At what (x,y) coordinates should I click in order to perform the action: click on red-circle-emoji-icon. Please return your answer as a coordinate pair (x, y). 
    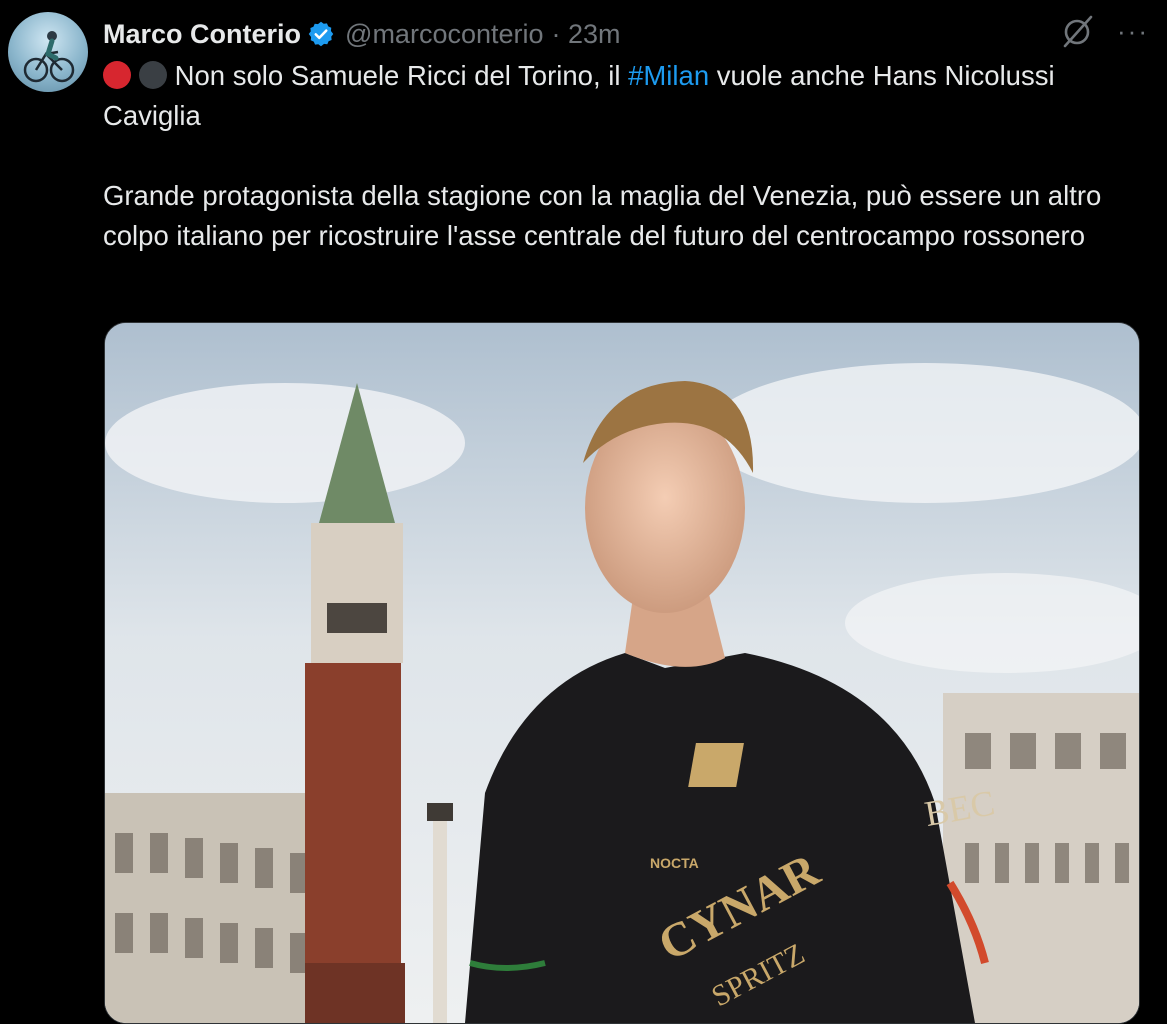
    Looking at the image, I should click on (117, 75).